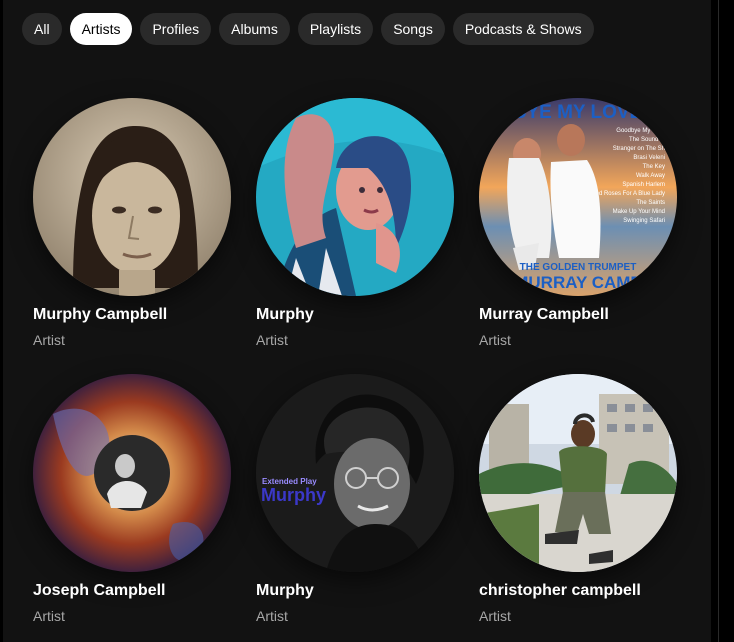 The width and height of the screenshot is (734, 642). I want to click on artist-card: Murphy Artist, so click(355, 223).